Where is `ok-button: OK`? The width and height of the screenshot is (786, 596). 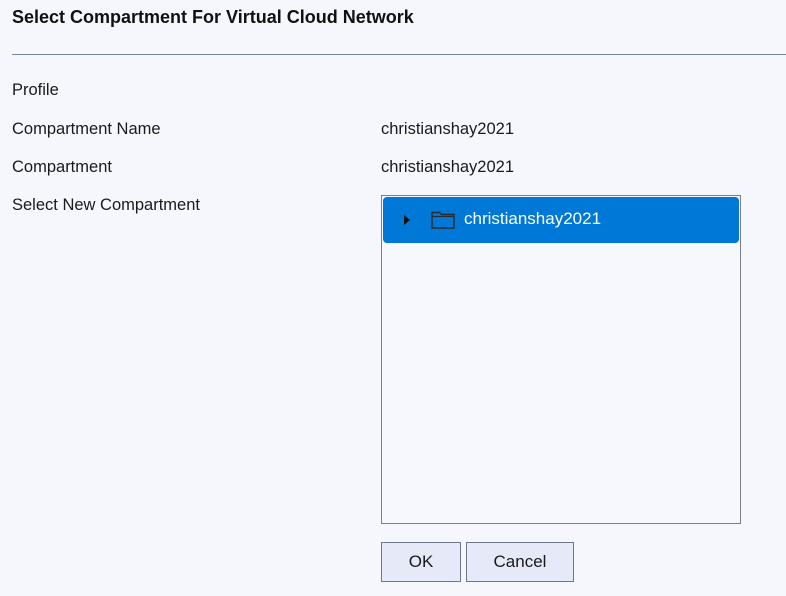
ok-button: OK is located at coordinates (421, 562).